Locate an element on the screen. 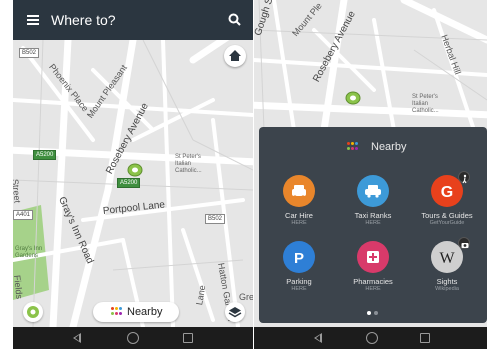  category-name: Pharmacies is located at coordinates (373, 281).